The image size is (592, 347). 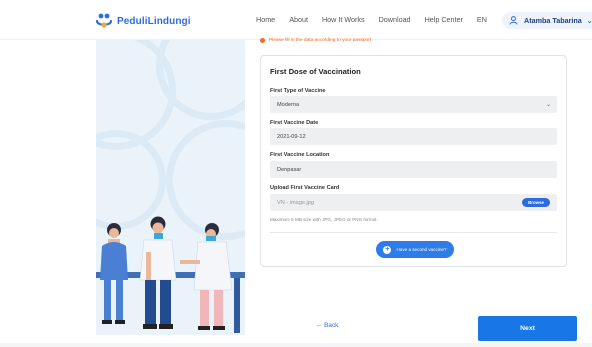 What do you see at coordinates (289, 169) in the screenshot?
I see `vaccine-location-value: Denpasar` at bounding box center [289, 169].